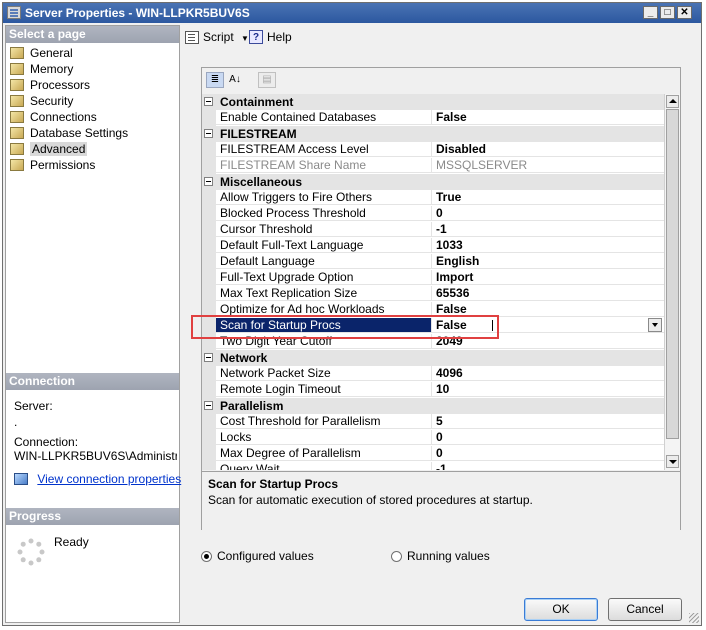 The image size is (706, 630). I want to click on property-row: FILESTREAM Share Name MSSQLSERVER, so click(433, 166).